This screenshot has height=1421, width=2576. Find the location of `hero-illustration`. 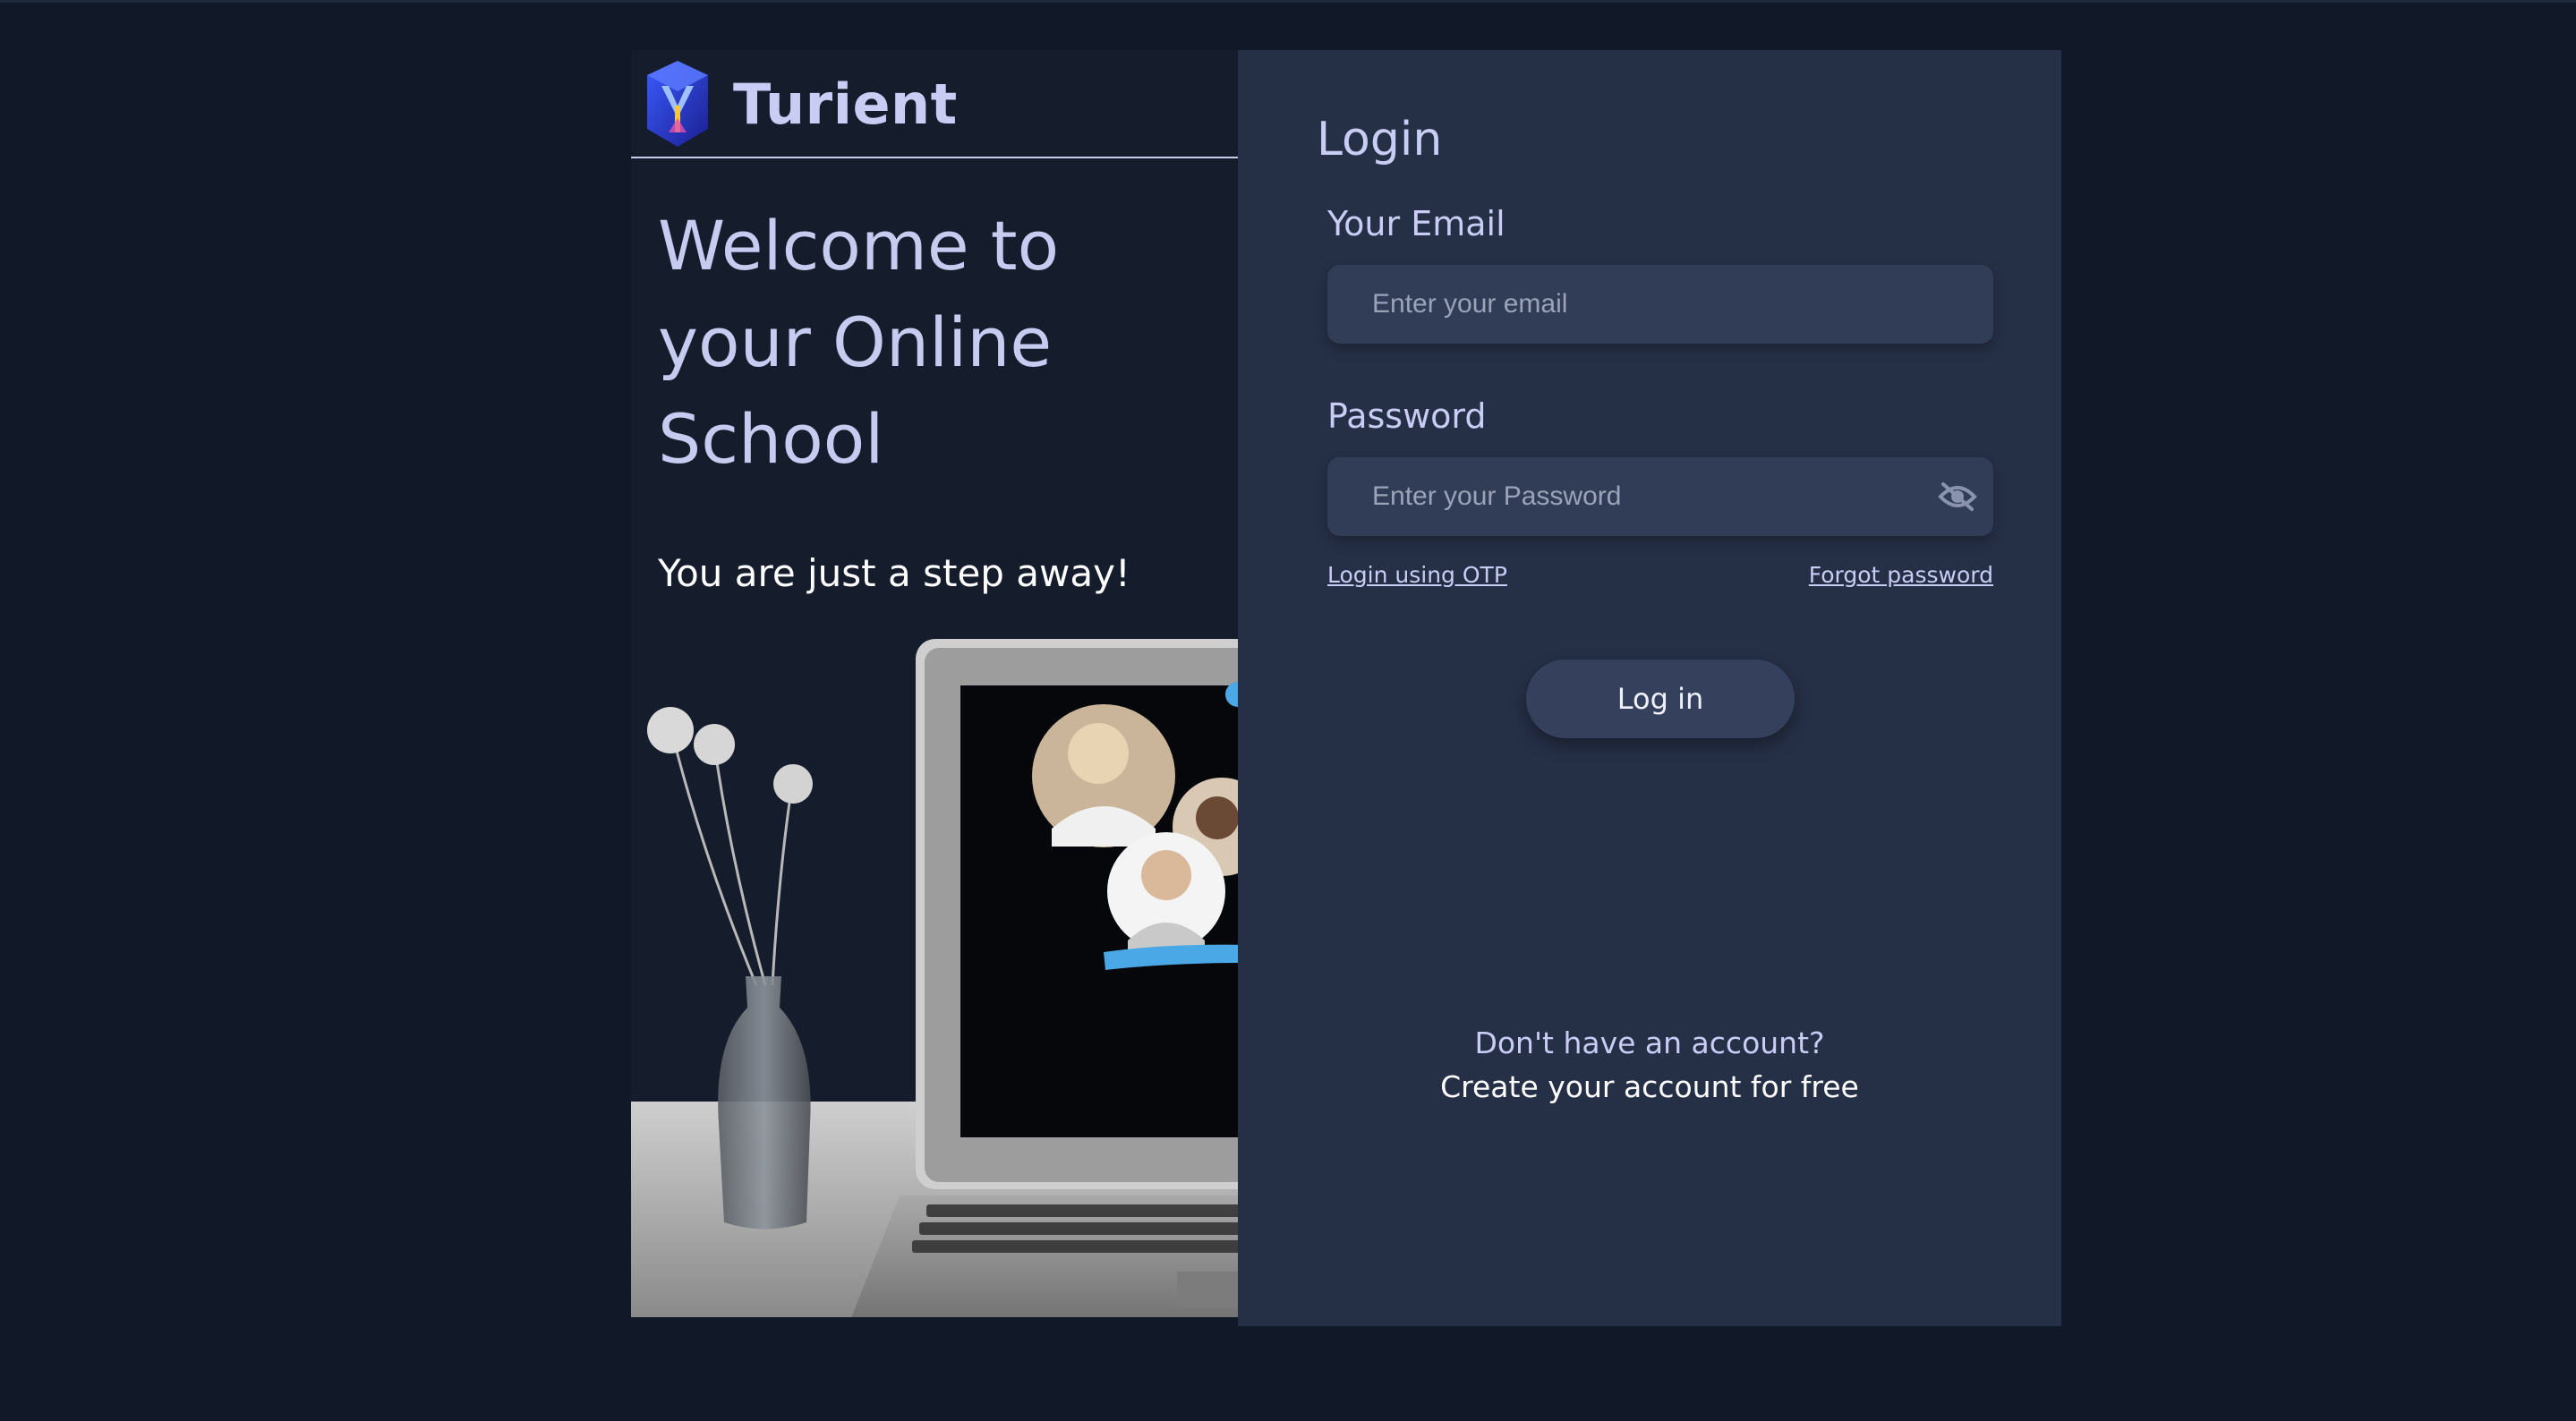

hero-illustration is located at coordinates (934, 978).